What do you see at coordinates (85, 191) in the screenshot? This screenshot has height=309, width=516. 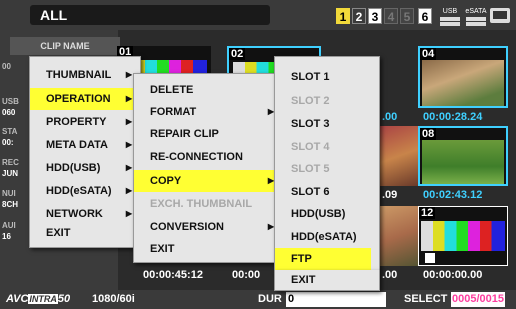 I see `menu-item-hdd-esata: HDD(eSATA) ▶` at bounding box center [85, 191].